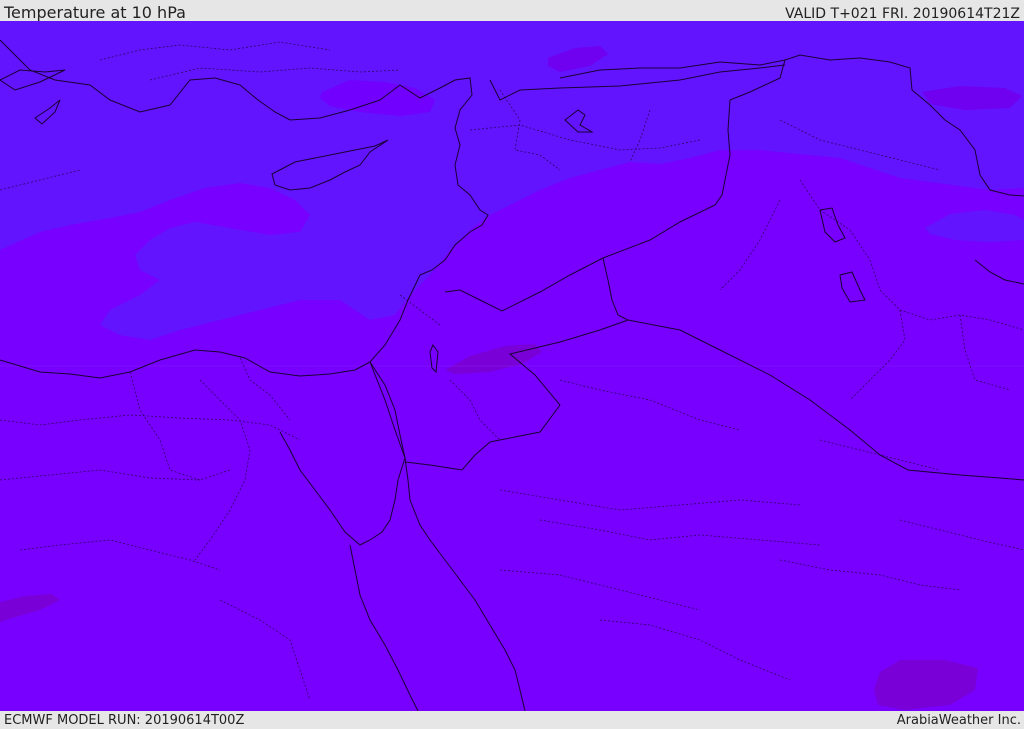  What do you see at coordinates (902, 14) in the screenshot?
I see `valid-time: VALID T+021 FRI. 20190614T21Z` at bounding box center [902, 14].